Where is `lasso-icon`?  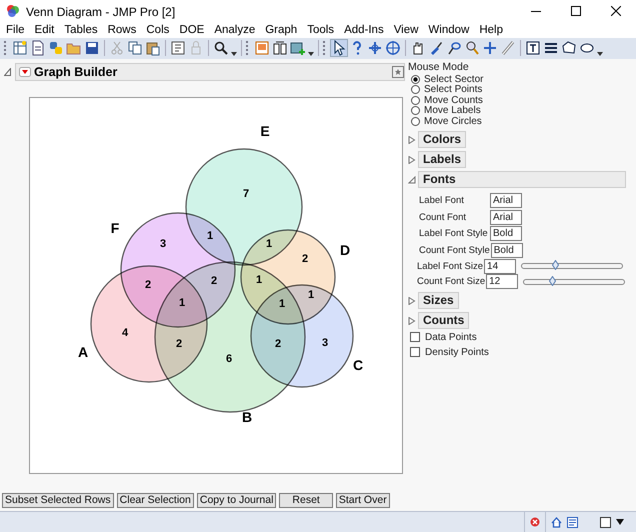
lasso-icon is located at coordinates (454, 48).